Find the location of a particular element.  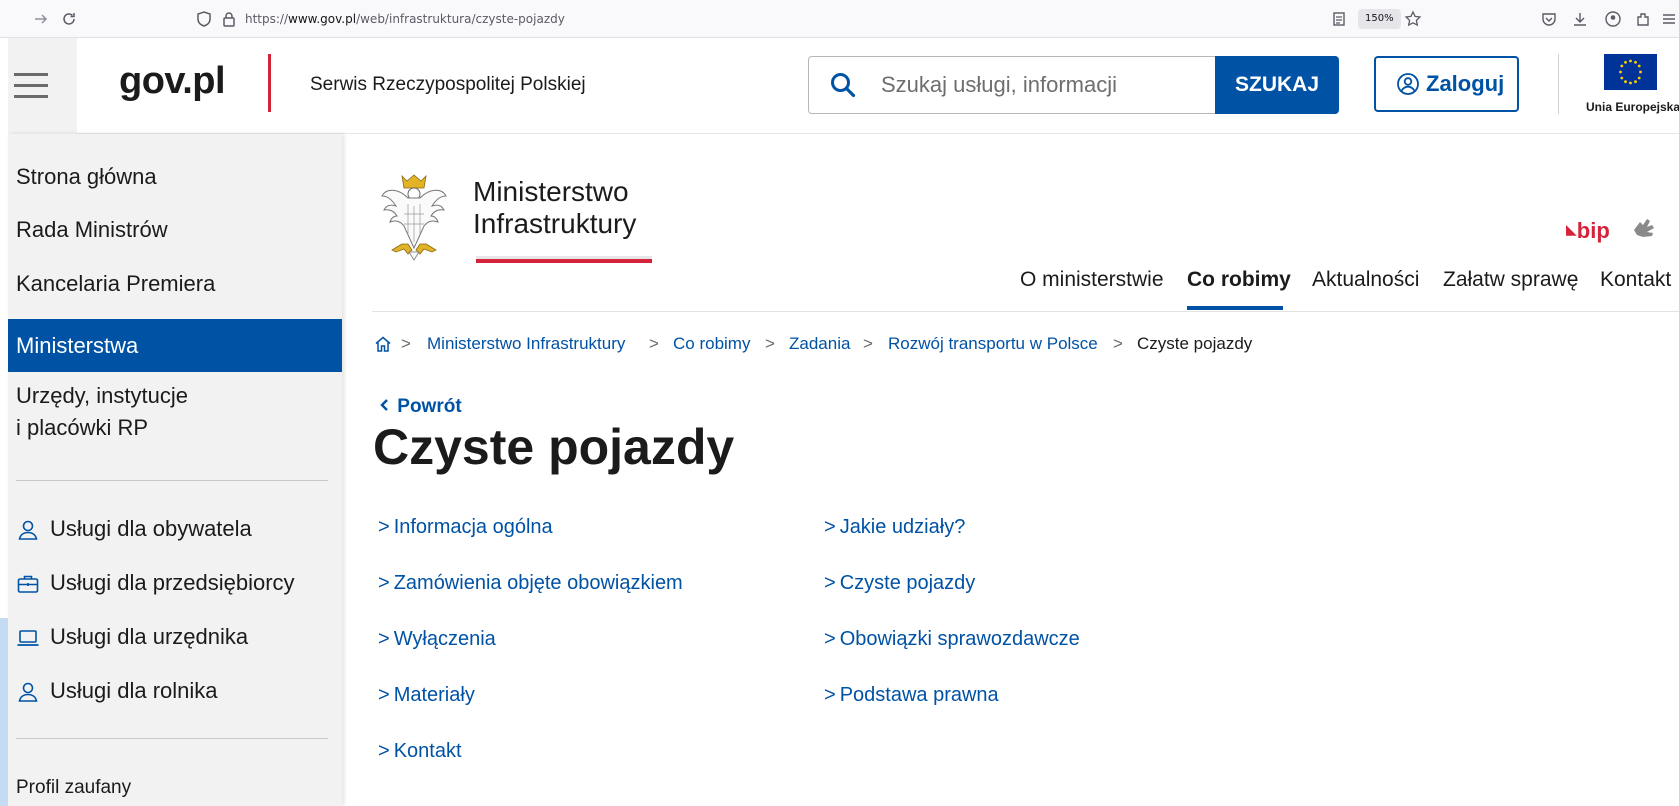

nav-what-we-do: Co robimy is located at coordinates (1239, 280).